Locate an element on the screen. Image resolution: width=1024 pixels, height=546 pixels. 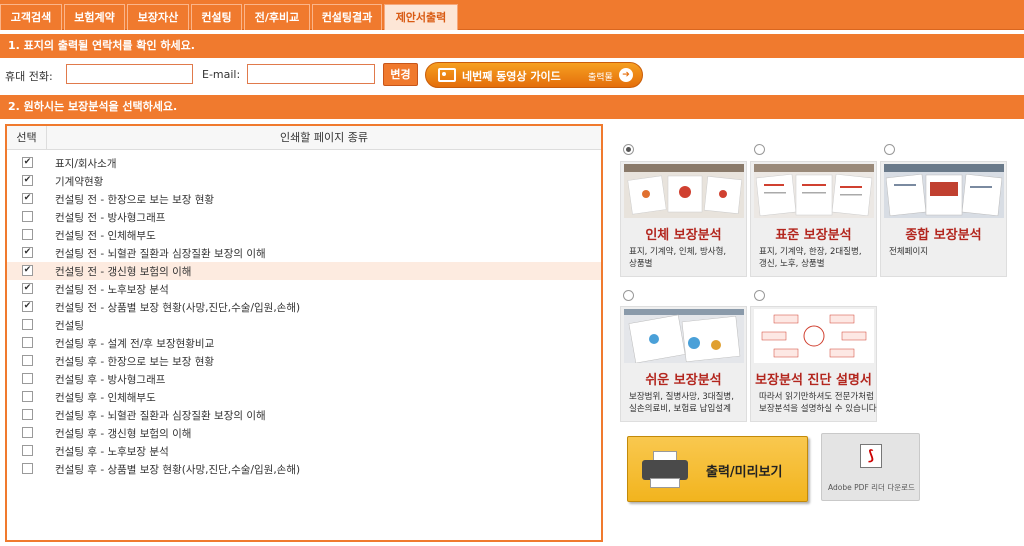
tab-proposal-print: 제안서출력 is located at coordinates (421, 17).